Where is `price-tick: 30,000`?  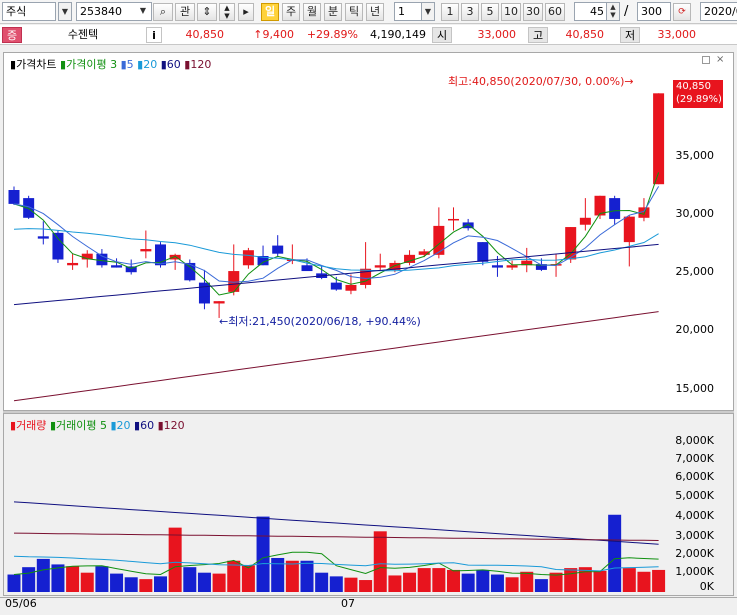 price-tick: 30,000 is located at coordinates (695, 213).